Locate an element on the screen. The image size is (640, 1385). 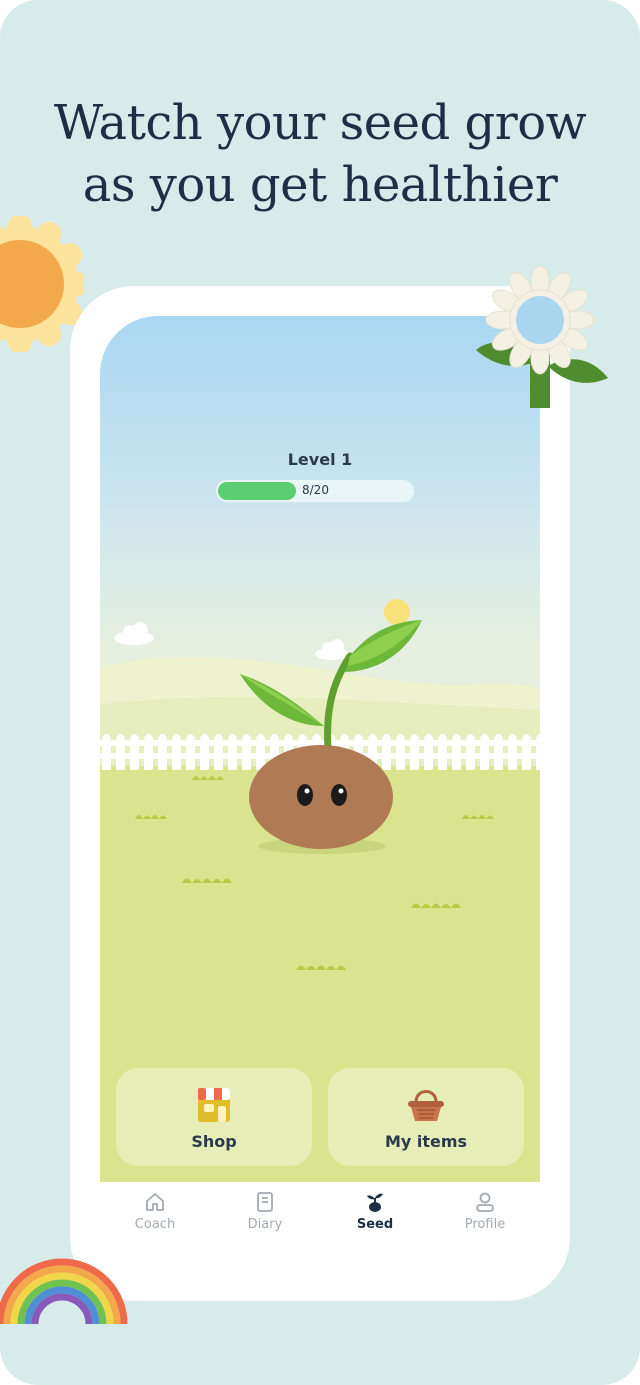
basket-icon is located at coordinates (426, 1105).